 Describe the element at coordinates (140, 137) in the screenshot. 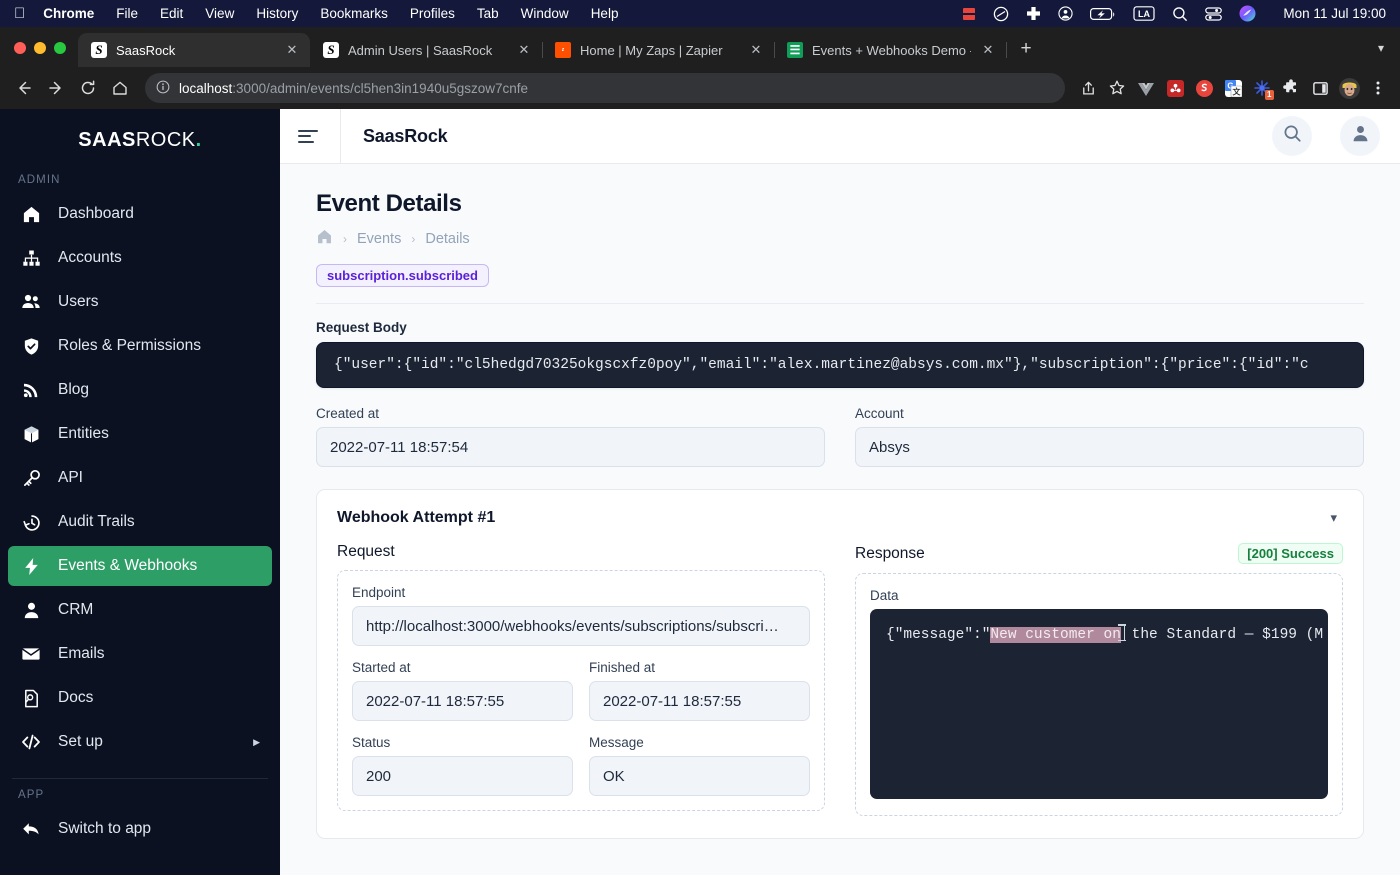

I see `sidebar-logo: SAASROCK.` at that location.